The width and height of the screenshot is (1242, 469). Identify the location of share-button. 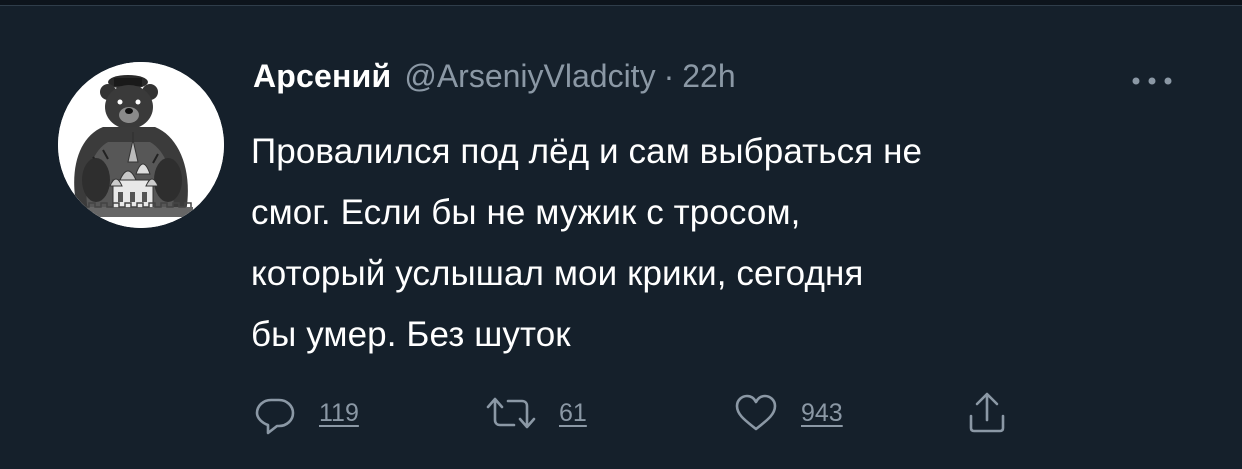
(987, 413).